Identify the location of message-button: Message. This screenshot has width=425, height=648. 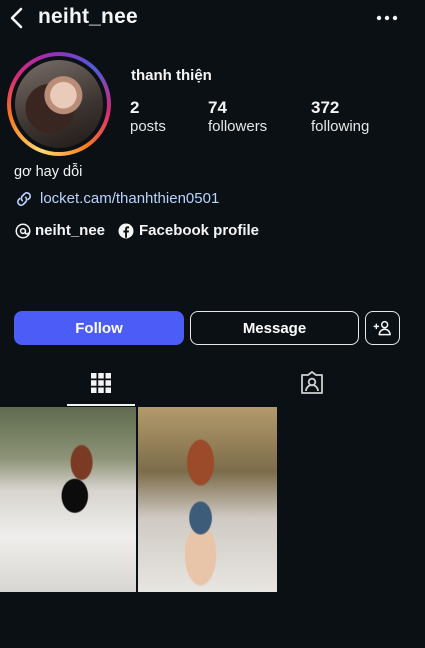
(274, 328).